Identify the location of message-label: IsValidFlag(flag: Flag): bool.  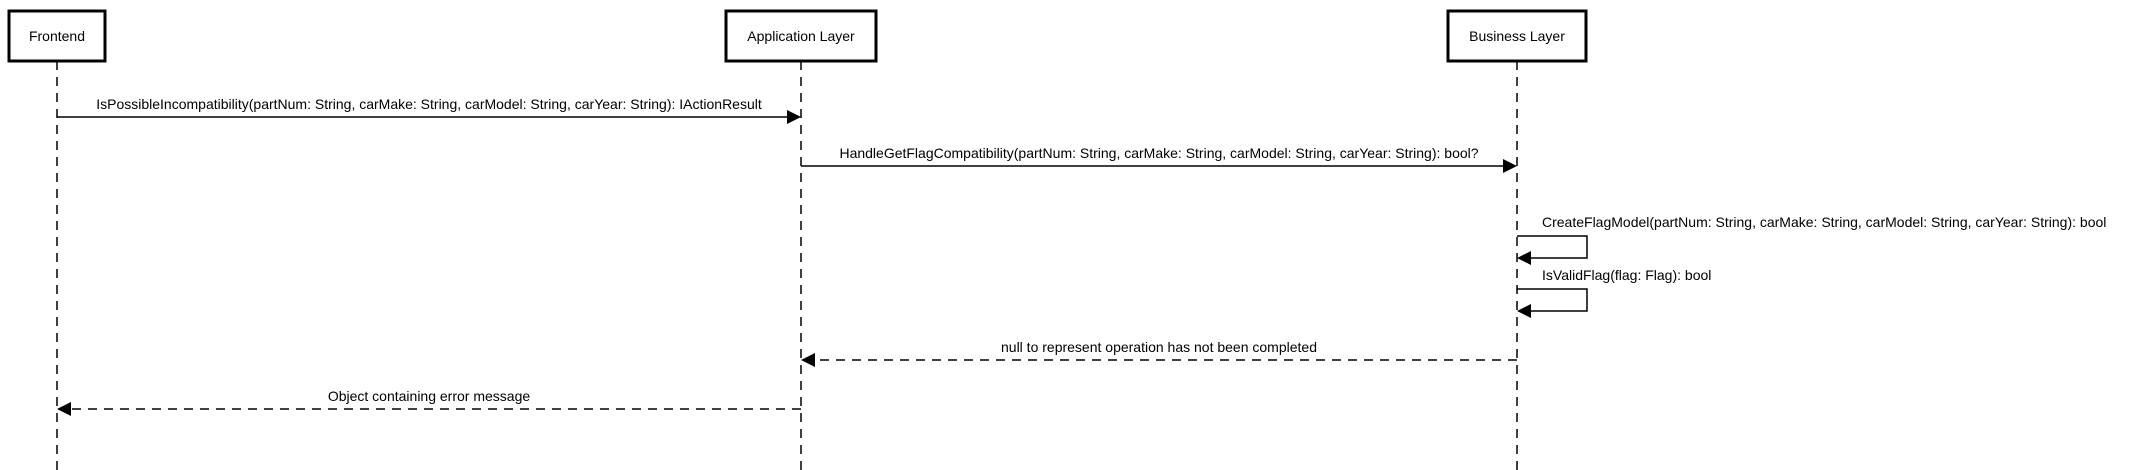
(1626, 275).